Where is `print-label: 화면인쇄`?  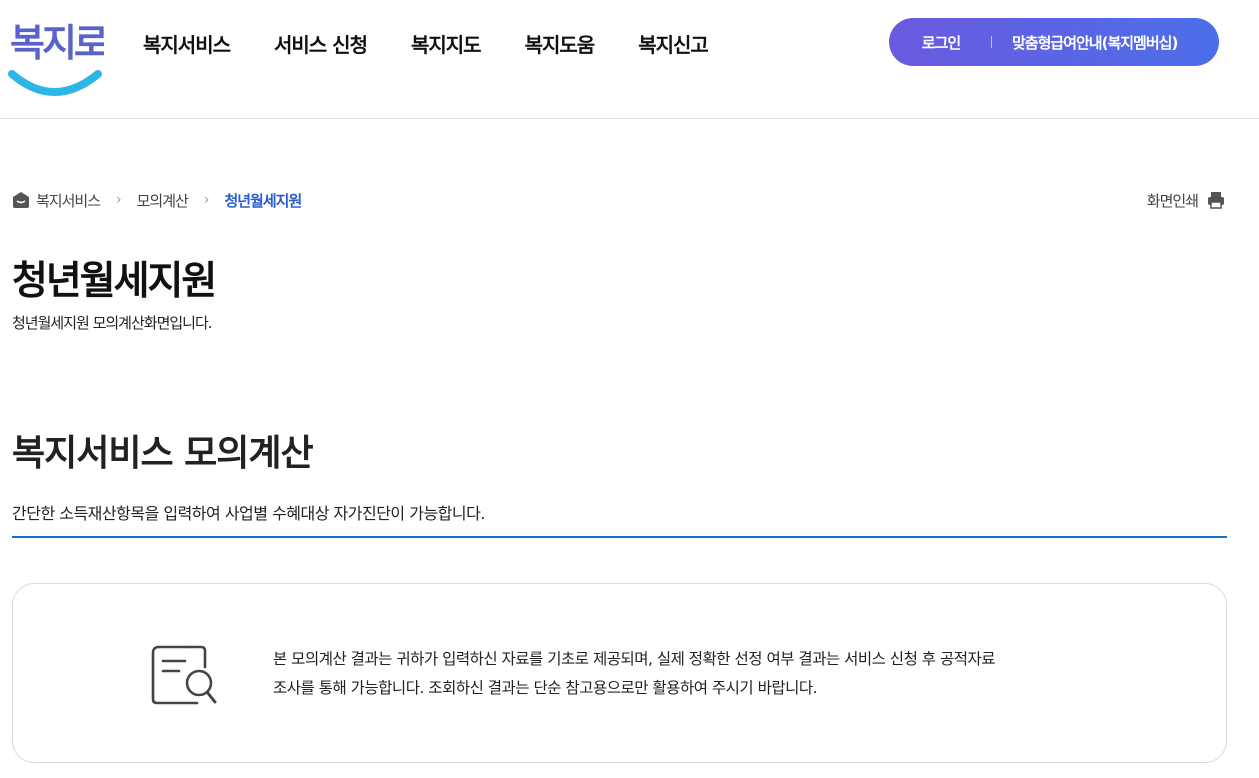
print-label: 화면인쇄 is located at coordinates (1172, 200).